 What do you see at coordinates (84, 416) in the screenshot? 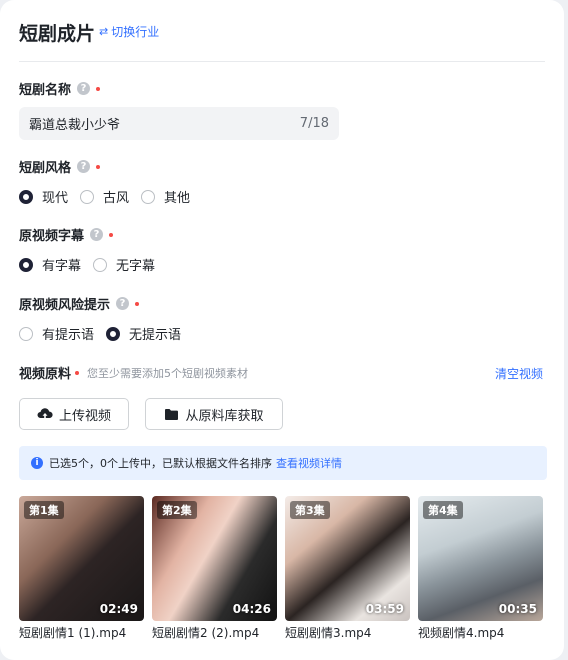
I see `upload-video-label: 上传视频` at bounding box center [84, 416].